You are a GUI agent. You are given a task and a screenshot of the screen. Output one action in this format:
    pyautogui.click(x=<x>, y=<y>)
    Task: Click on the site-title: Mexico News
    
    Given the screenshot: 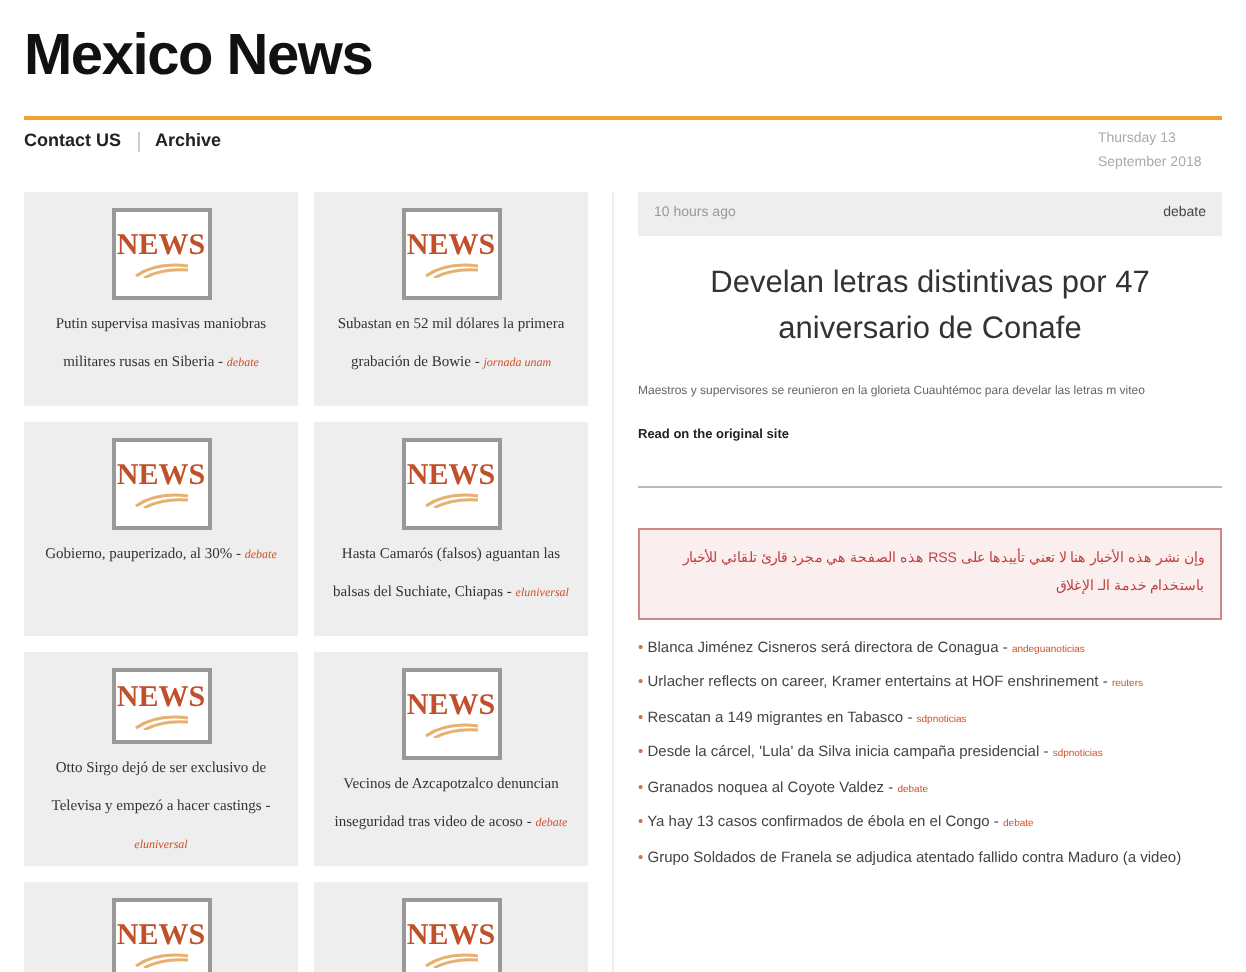 What is the action you would take?
    pyautogui.click(x=199, y=57)
    